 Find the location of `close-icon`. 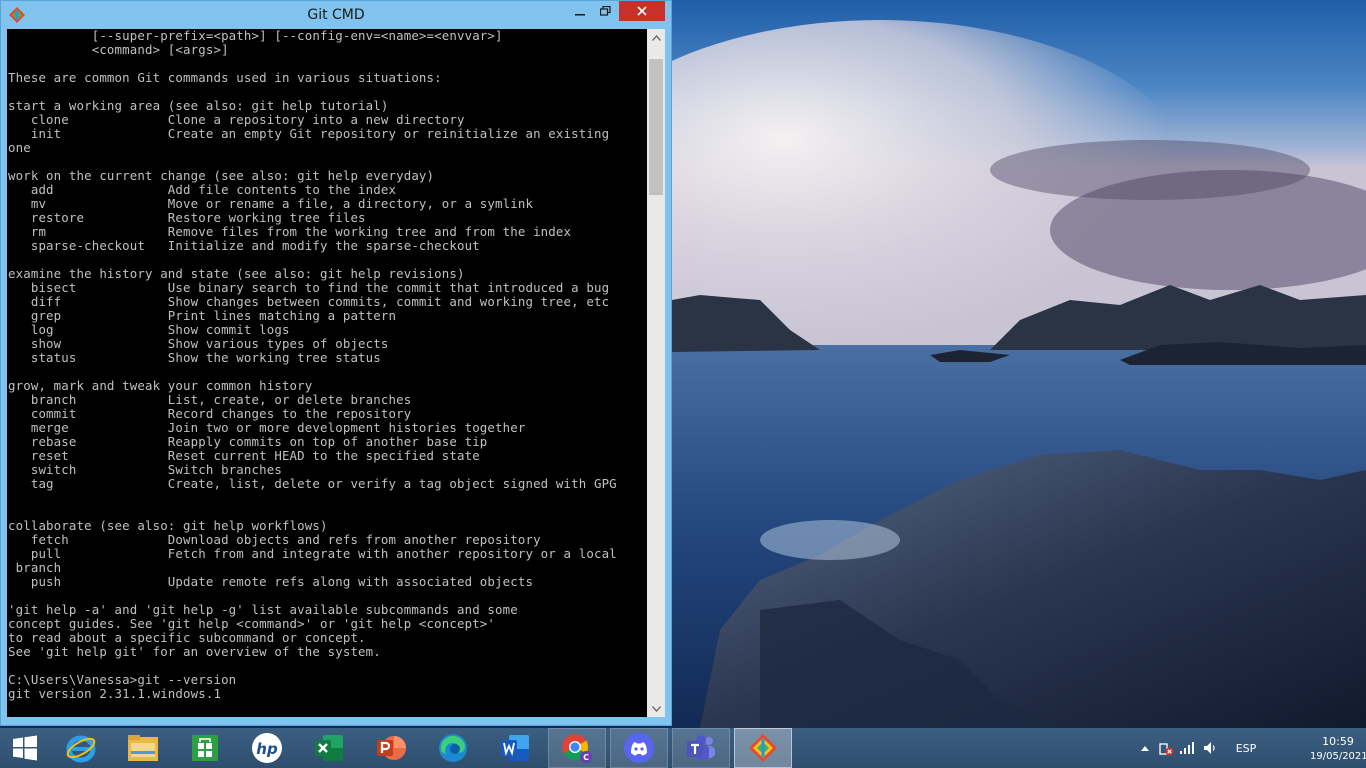

close-icon is located at coordinates (642, 11).